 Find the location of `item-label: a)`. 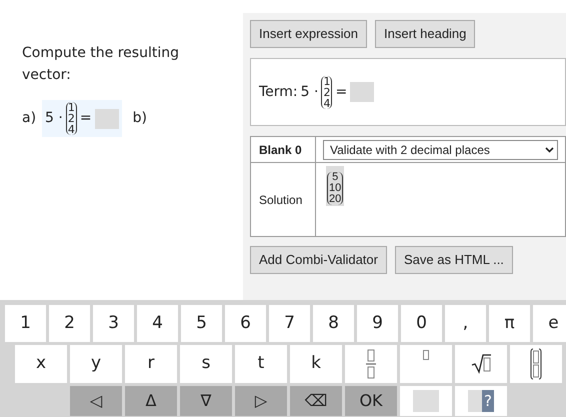

item-label: a) is located at coordinates (29, 118).